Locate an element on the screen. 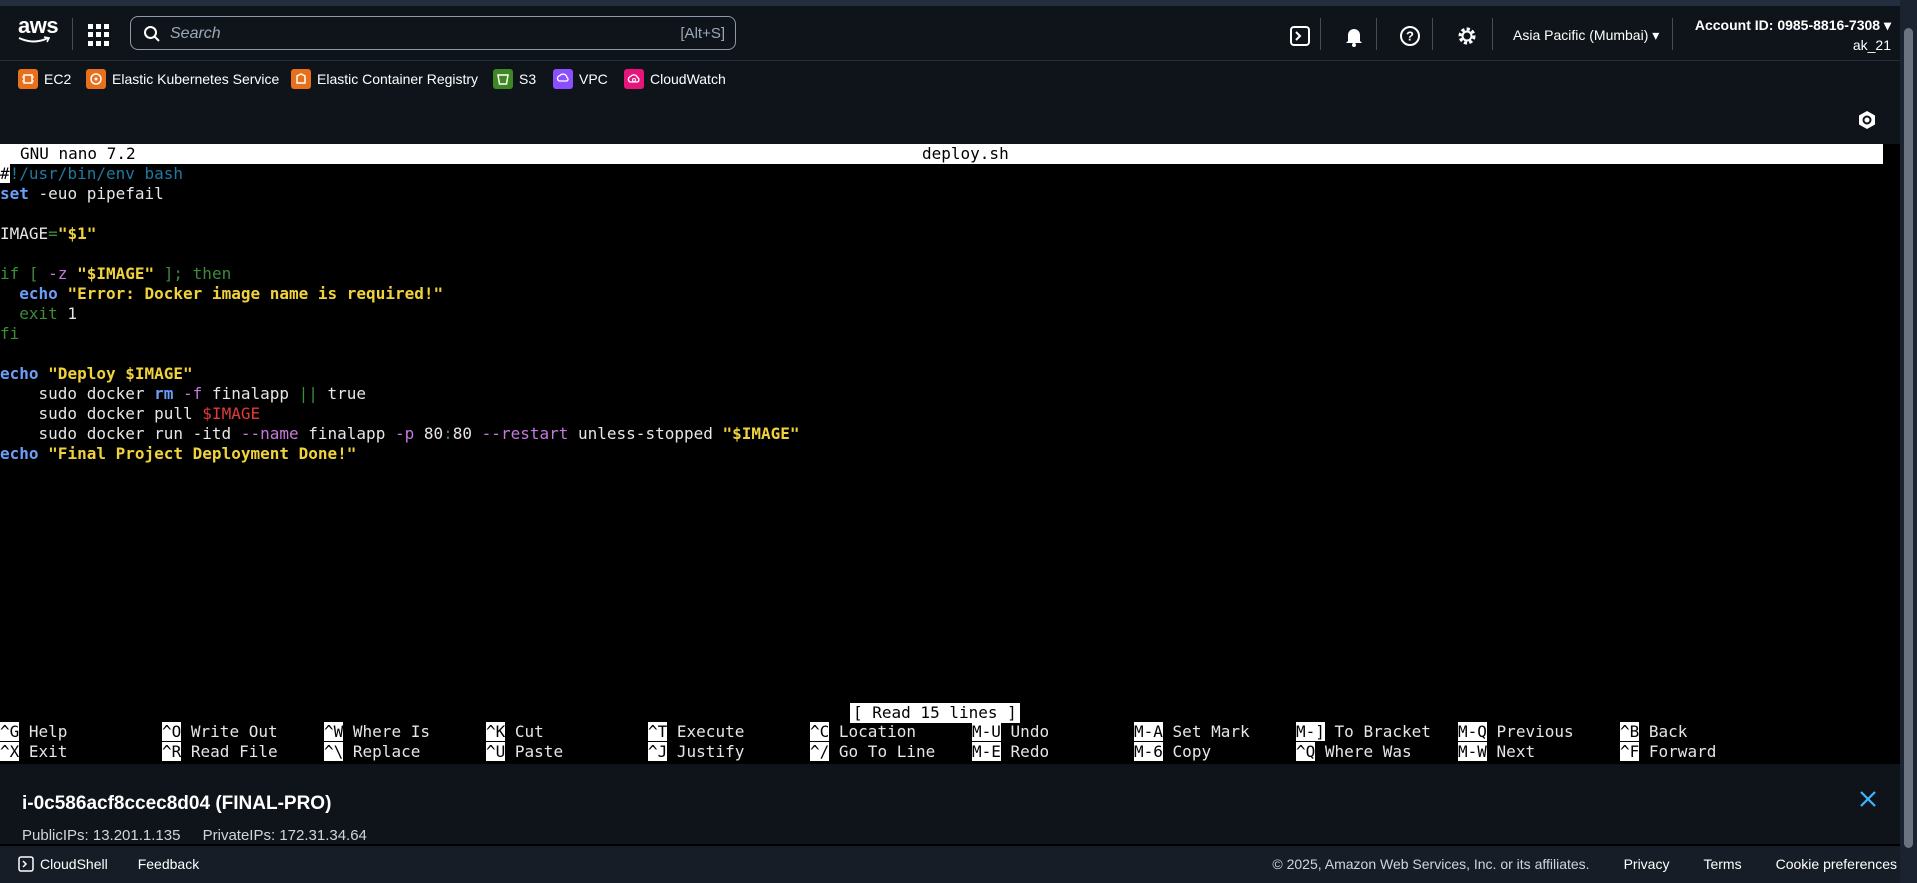  nano-shortcut: ^\ Replace is located at coordinates (372, 752).